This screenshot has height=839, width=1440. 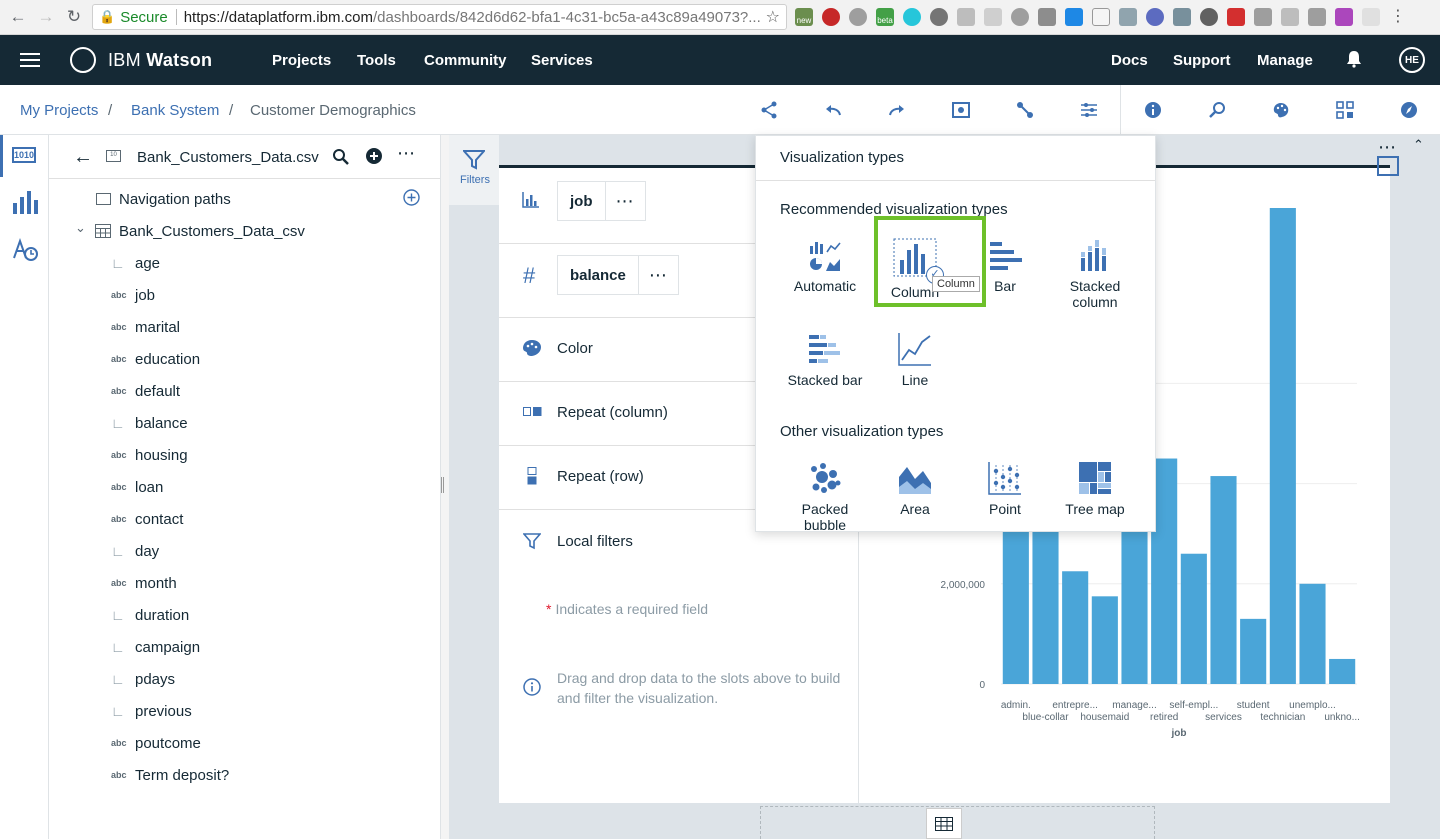 What do you see at coordinates (1153, 110) in the screenshot?
I see `info-icon` at bounding box center [1153, 110].